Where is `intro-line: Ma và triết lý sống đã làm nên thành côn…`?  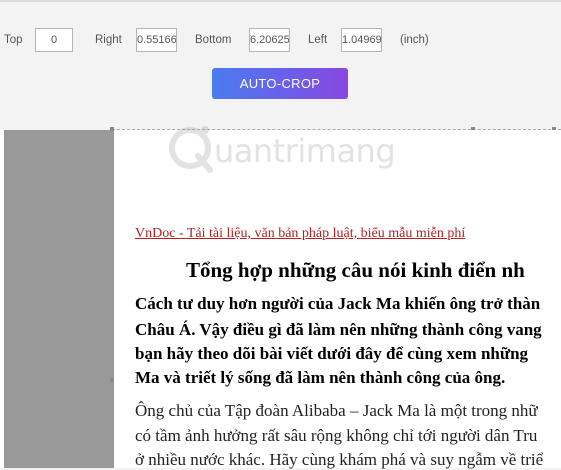 intro-line: Ma và triết lý sống đã làm nên thành côn… is located at coordinates (320, 377).